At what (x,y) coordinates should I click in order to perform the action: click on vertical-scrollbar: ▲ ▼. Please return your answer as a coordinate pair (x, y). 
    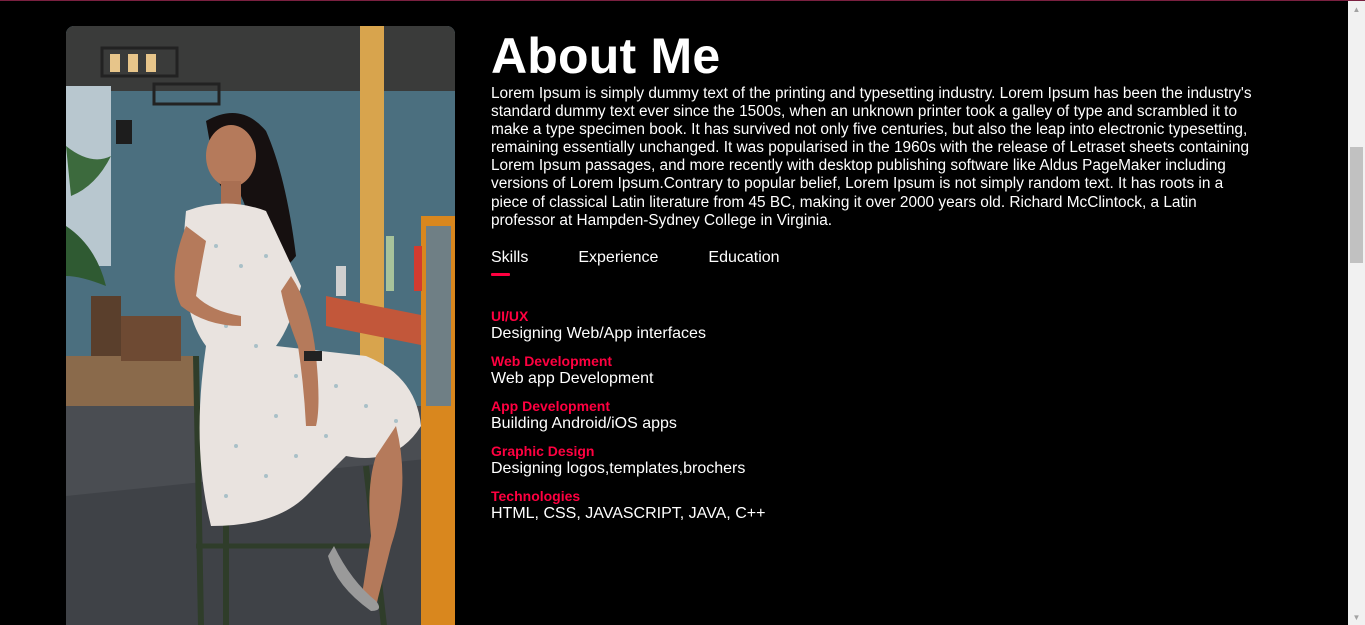
    Looking at the image, I should click on (1356, 313).